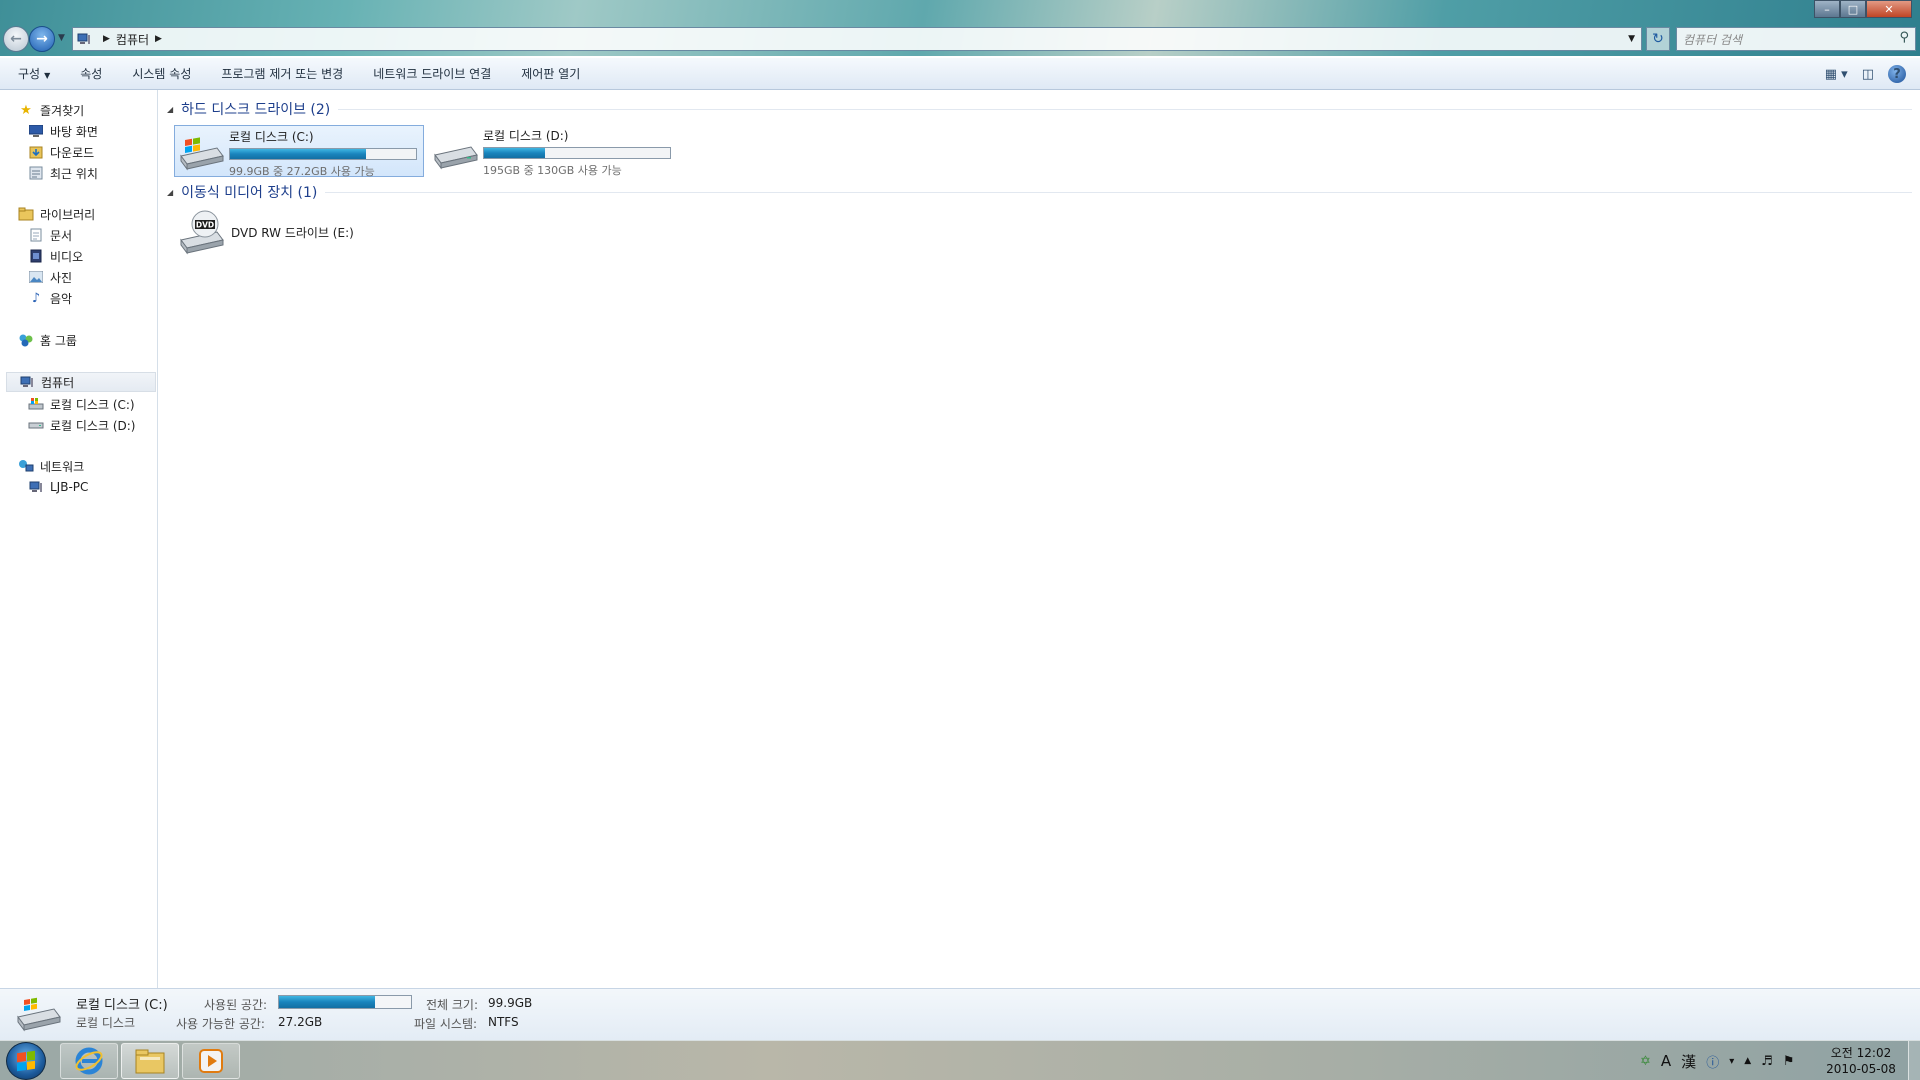 The height and width of the screenshot is (1080, 1920). Describe the element at coordinates (857, 39) in the screenshot. I see `address-bar: ▶ 컴퓨터 ▶ ▼` at that location.